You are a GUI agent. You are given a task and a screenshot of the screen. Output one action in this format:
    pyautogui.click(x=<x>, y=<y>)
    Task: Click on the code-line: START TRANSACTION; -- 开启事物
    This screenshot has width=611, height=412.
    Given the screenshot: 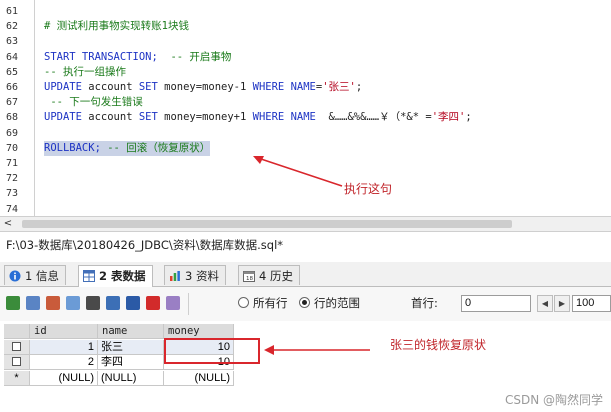 What is the action you would take?
    pyautogui.click(x=137, y=57)
    